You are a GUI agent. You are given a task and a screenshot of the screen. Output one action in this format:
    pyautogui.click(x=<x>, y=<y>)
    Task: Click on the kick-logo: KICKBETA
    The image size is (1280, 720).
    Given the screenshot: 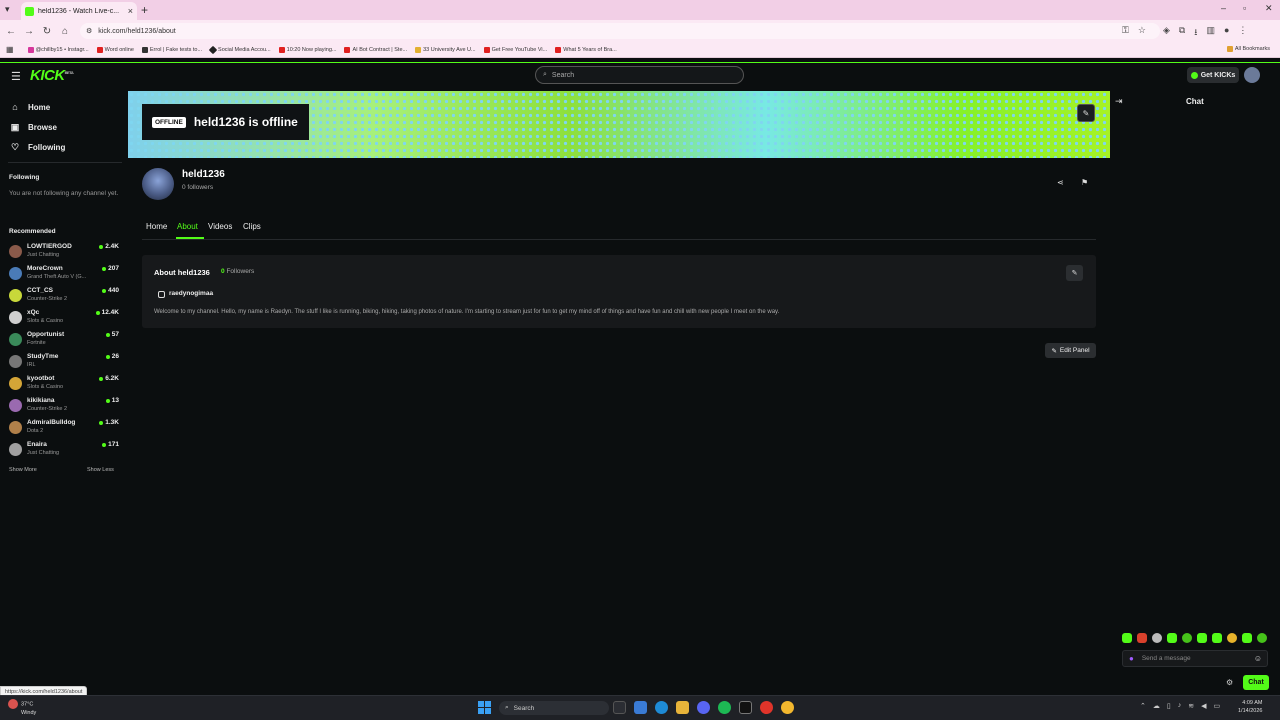 What is the action you would take?
    pyautogui.click(x=52, y=75)
    